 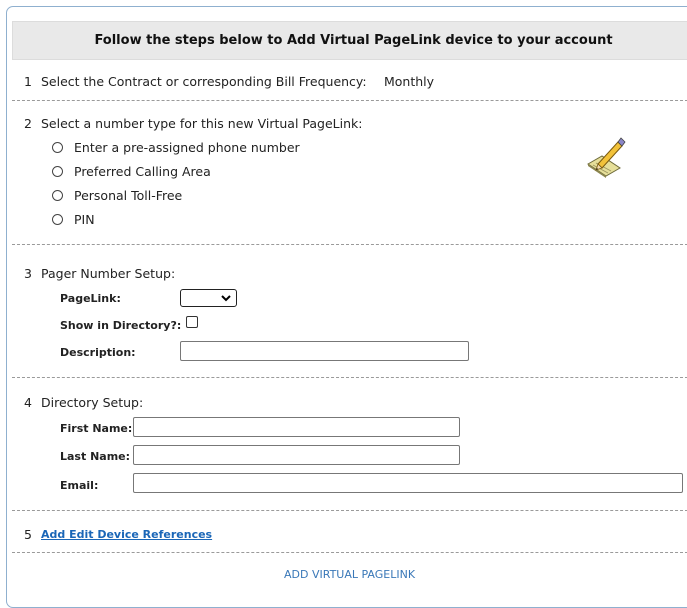 What do you see at coordinates (192, 322) in the screenshot?
I see `show-in-directory-checkbox` at bounding box center [192, 322].